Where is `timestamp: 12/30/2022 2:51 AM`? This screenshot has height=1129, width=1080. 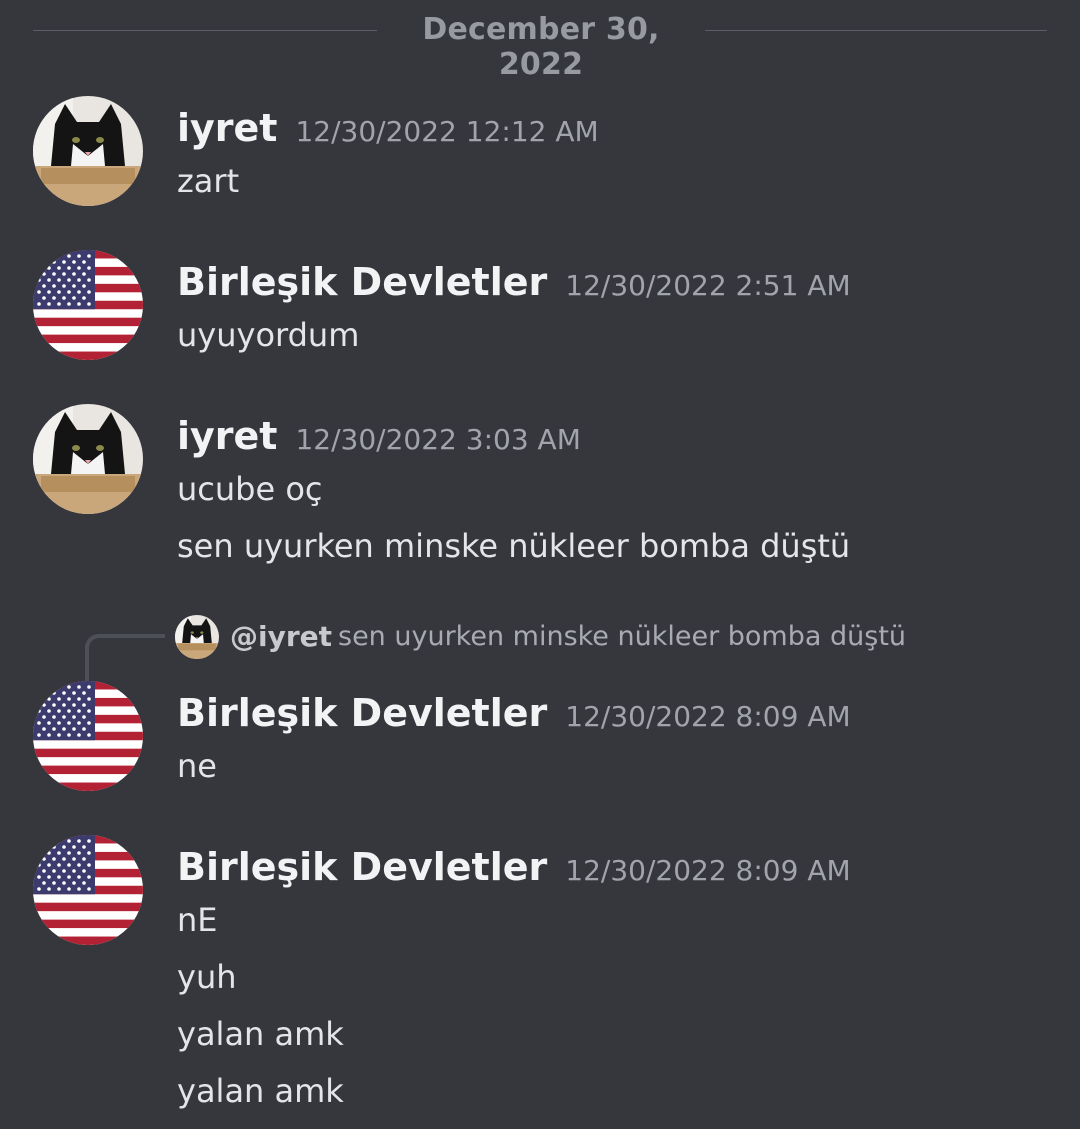
timestamp: 12/30/2022 2:51 AM is located at coordinates (707, 285).